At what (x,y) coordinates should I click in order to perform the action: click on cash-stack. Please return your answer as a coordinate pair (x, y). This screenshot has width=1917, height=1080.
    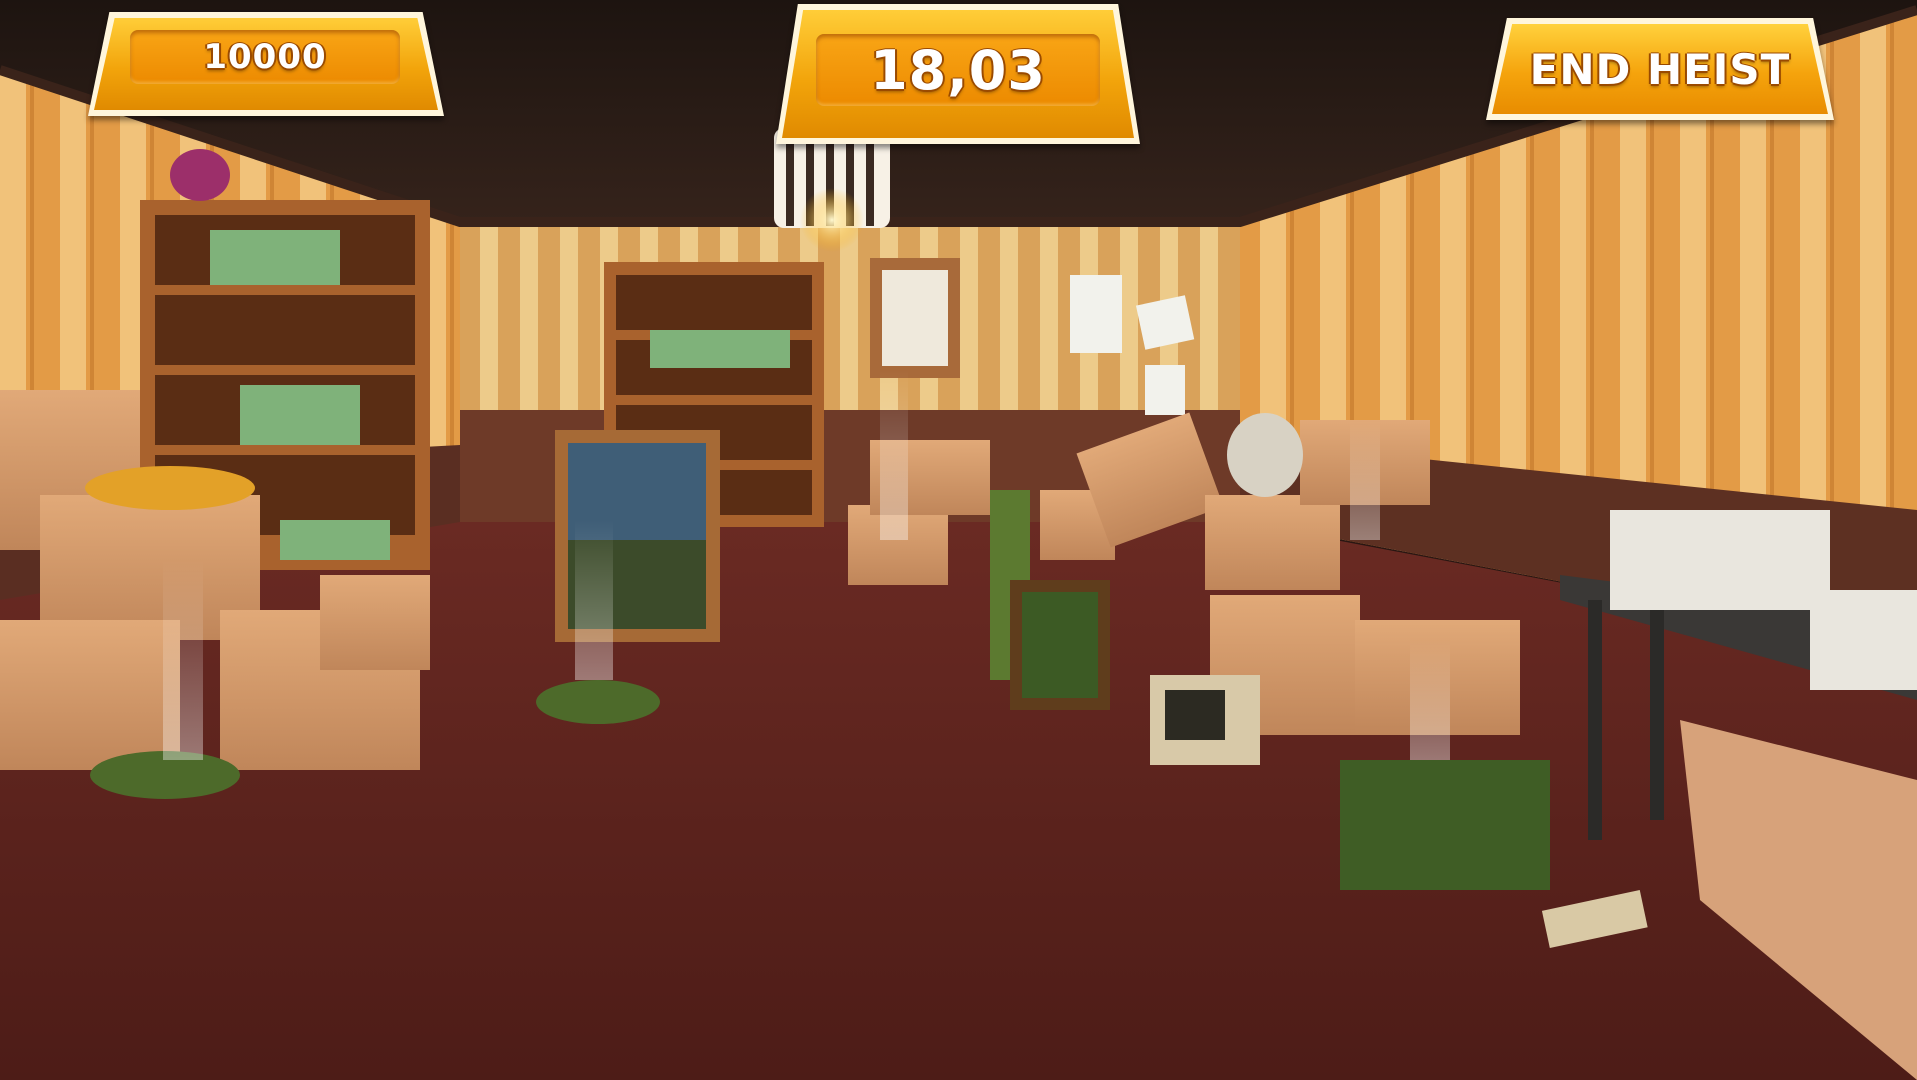
    Looking at the image, I should click on (1445, 825).